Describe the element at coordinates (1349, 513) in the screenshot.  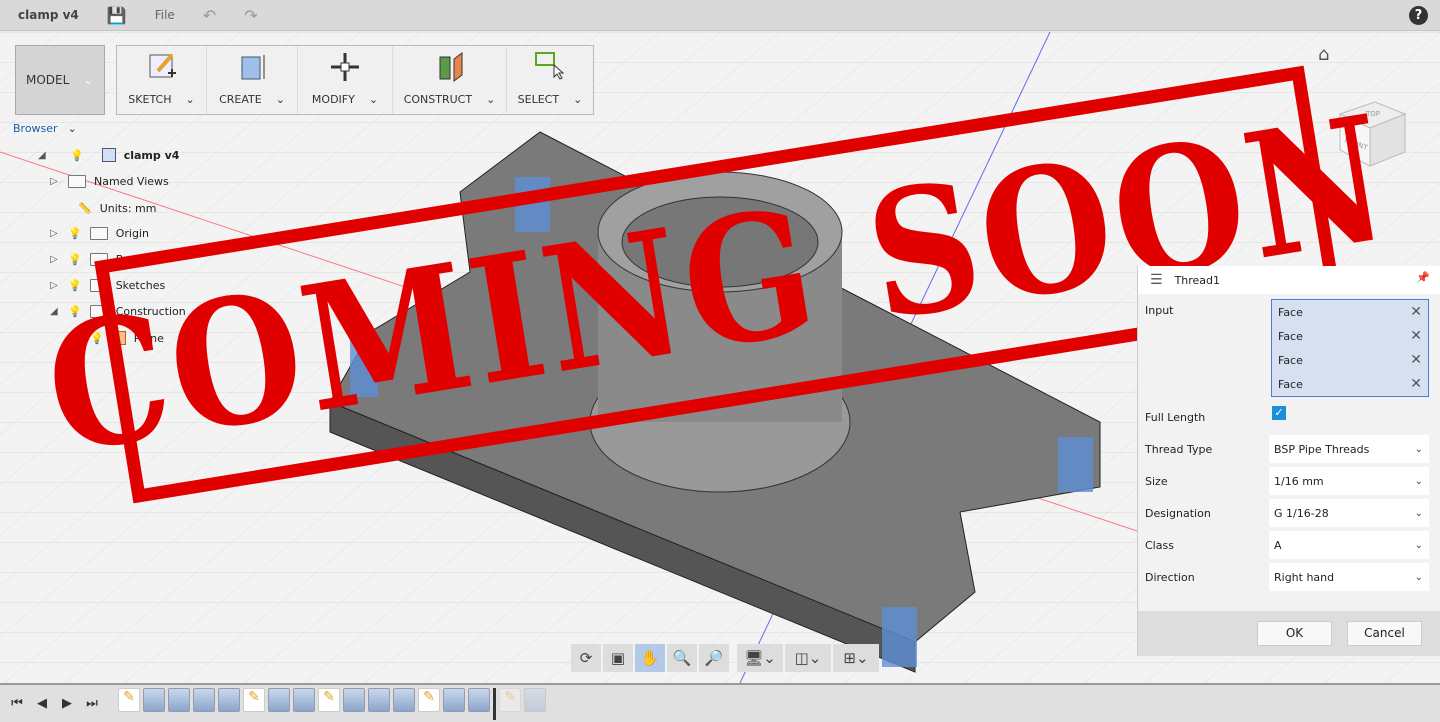
I see `designation-select: G 1/16-28 ⌄` at that location.